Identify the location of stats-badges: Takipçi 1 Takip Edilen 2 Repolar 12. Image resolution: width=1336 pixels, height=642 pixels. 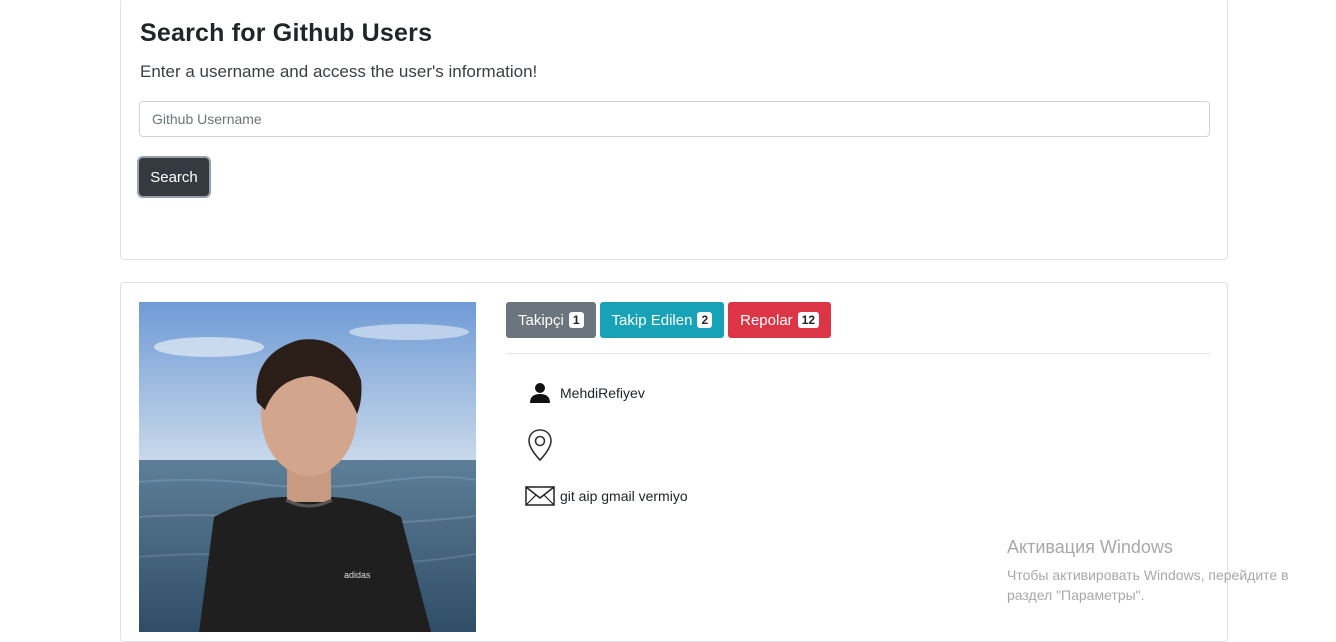
(669, 320).